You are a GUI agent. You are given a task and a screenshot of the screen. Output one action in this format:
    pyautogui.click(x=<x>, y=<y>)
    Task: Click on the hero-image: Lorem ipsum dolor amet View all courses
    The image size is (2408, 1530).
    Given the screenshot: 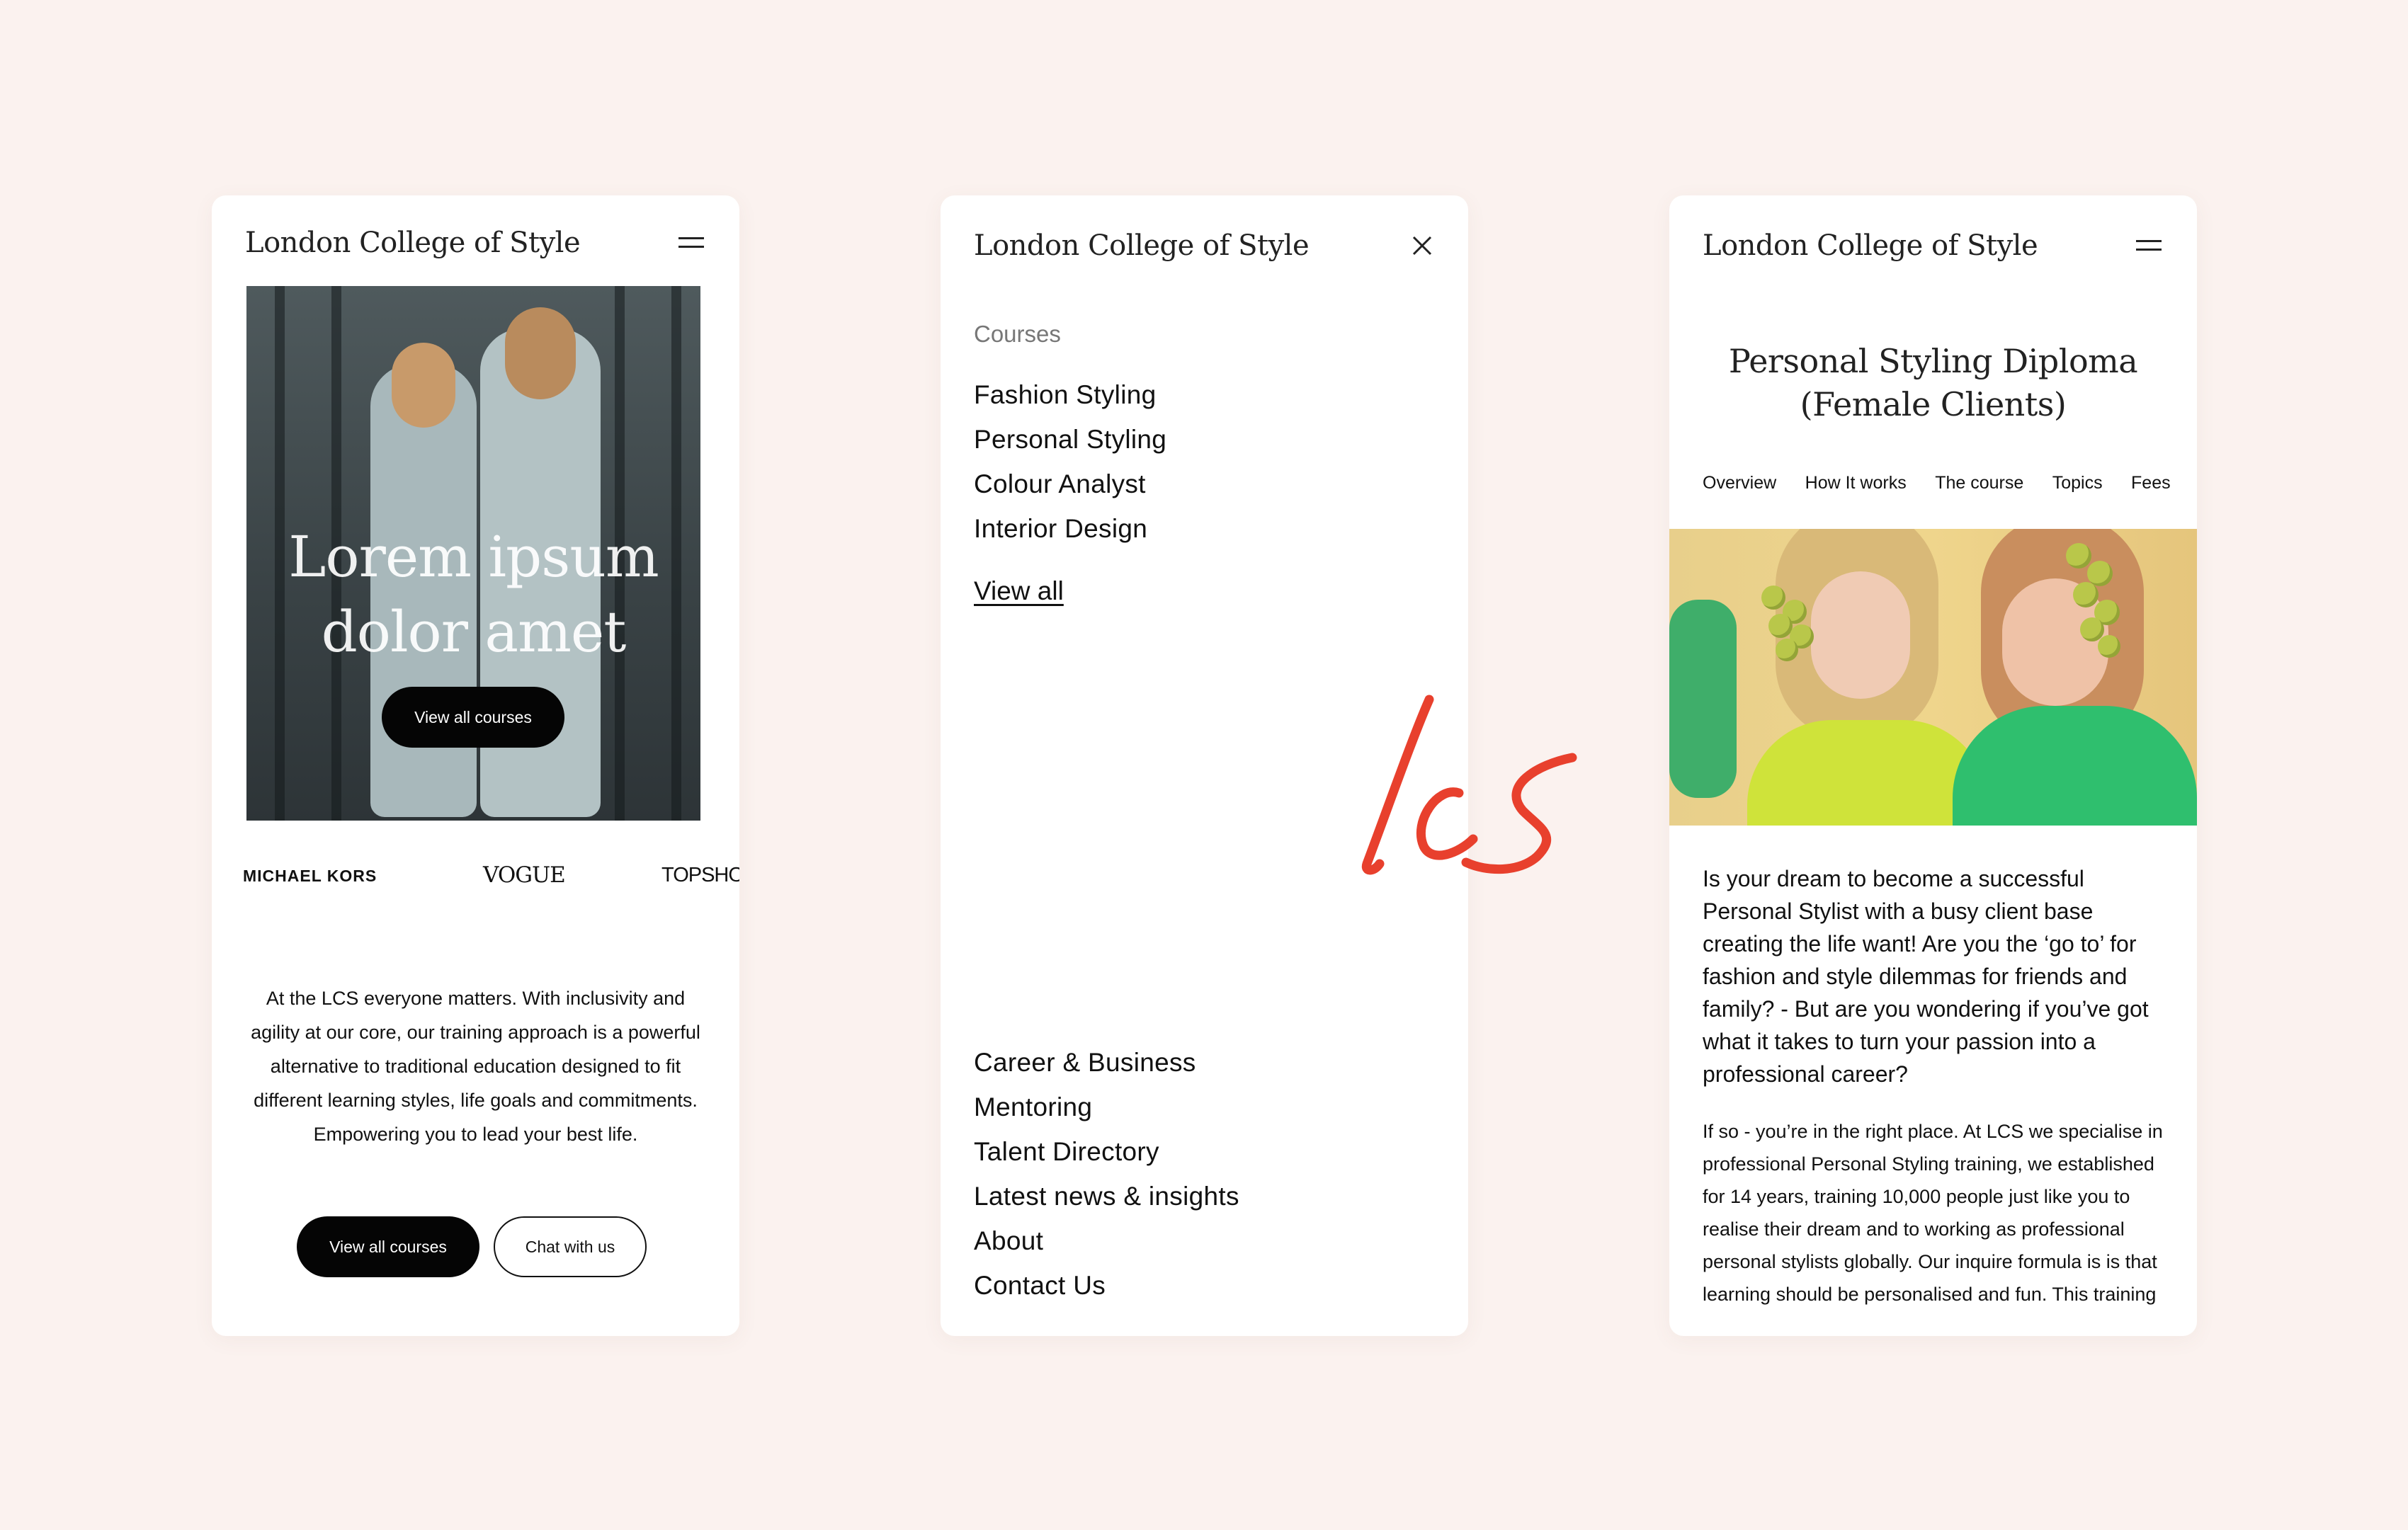 What is the action you would take?
    pyautogui.click(x=473, y=554)
    